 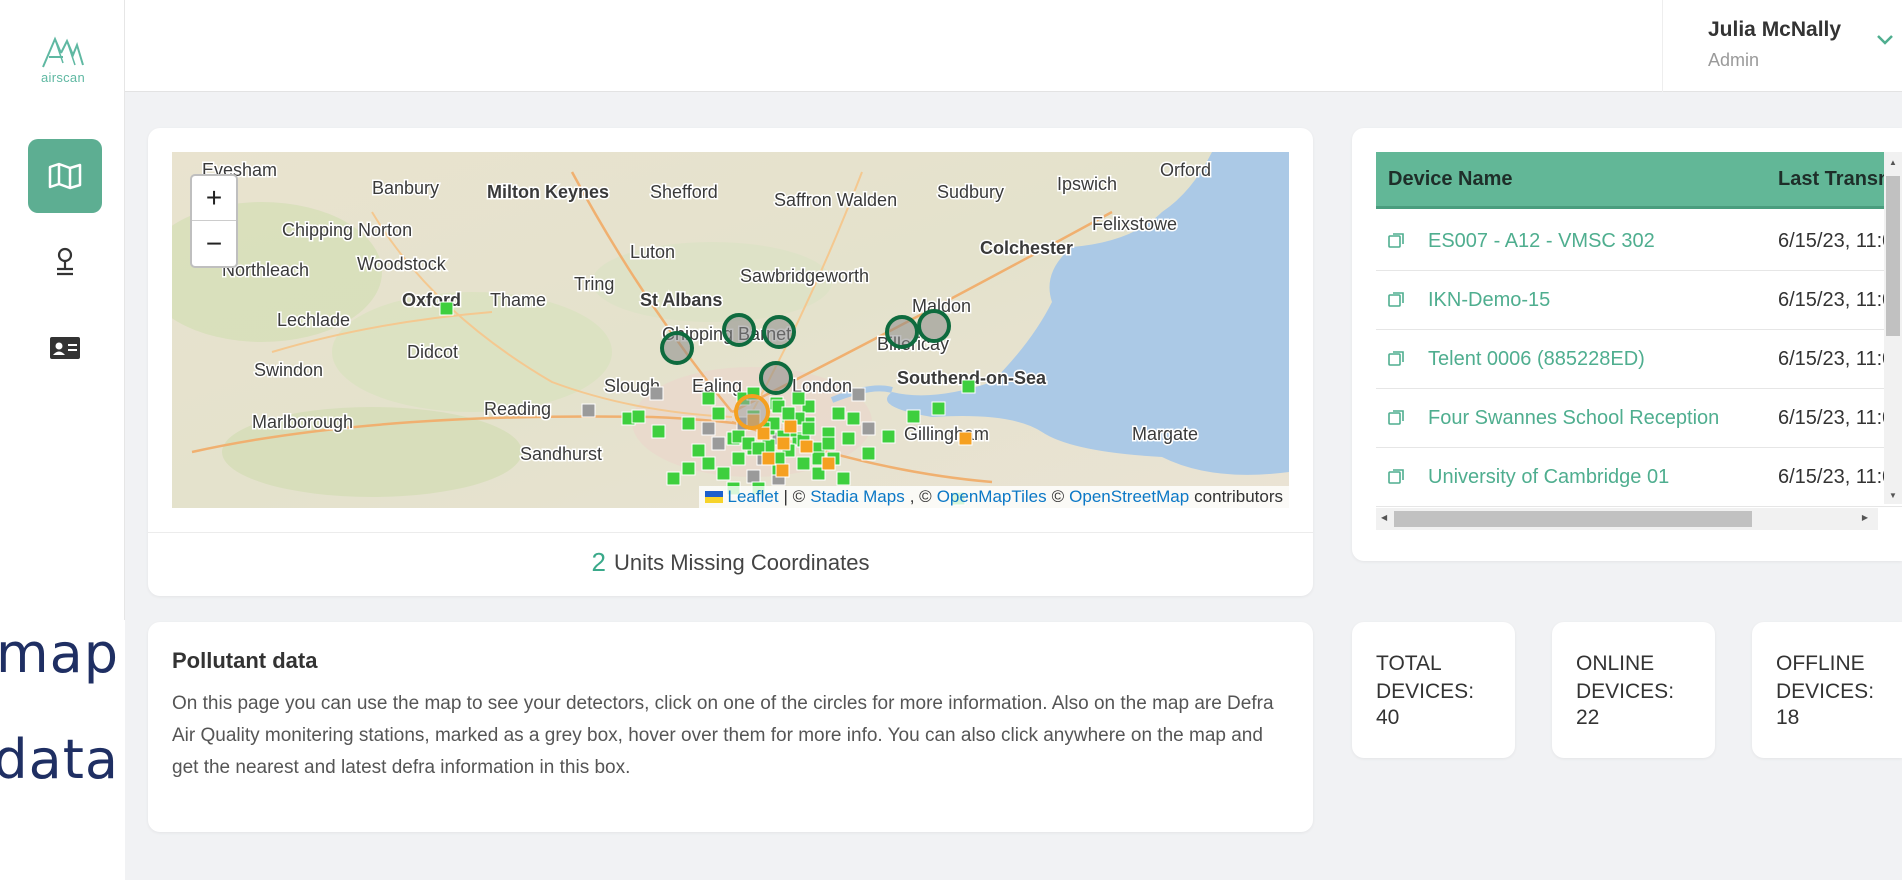 I want to click on chevron-down-icon, so click(x=1885, y=40).